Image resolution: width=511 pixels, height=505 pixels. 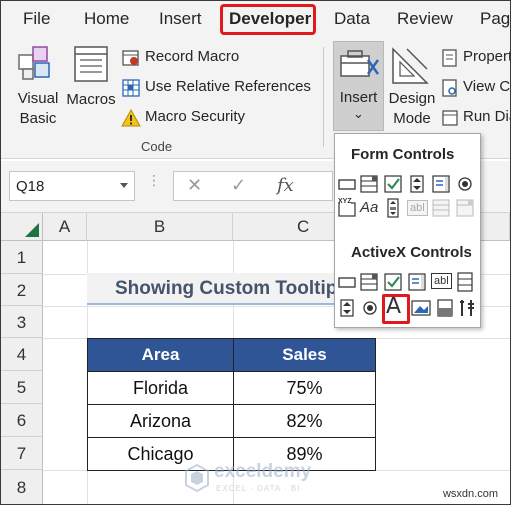 I want to click on form-combo-box-icon, so click(x=369, y=184).